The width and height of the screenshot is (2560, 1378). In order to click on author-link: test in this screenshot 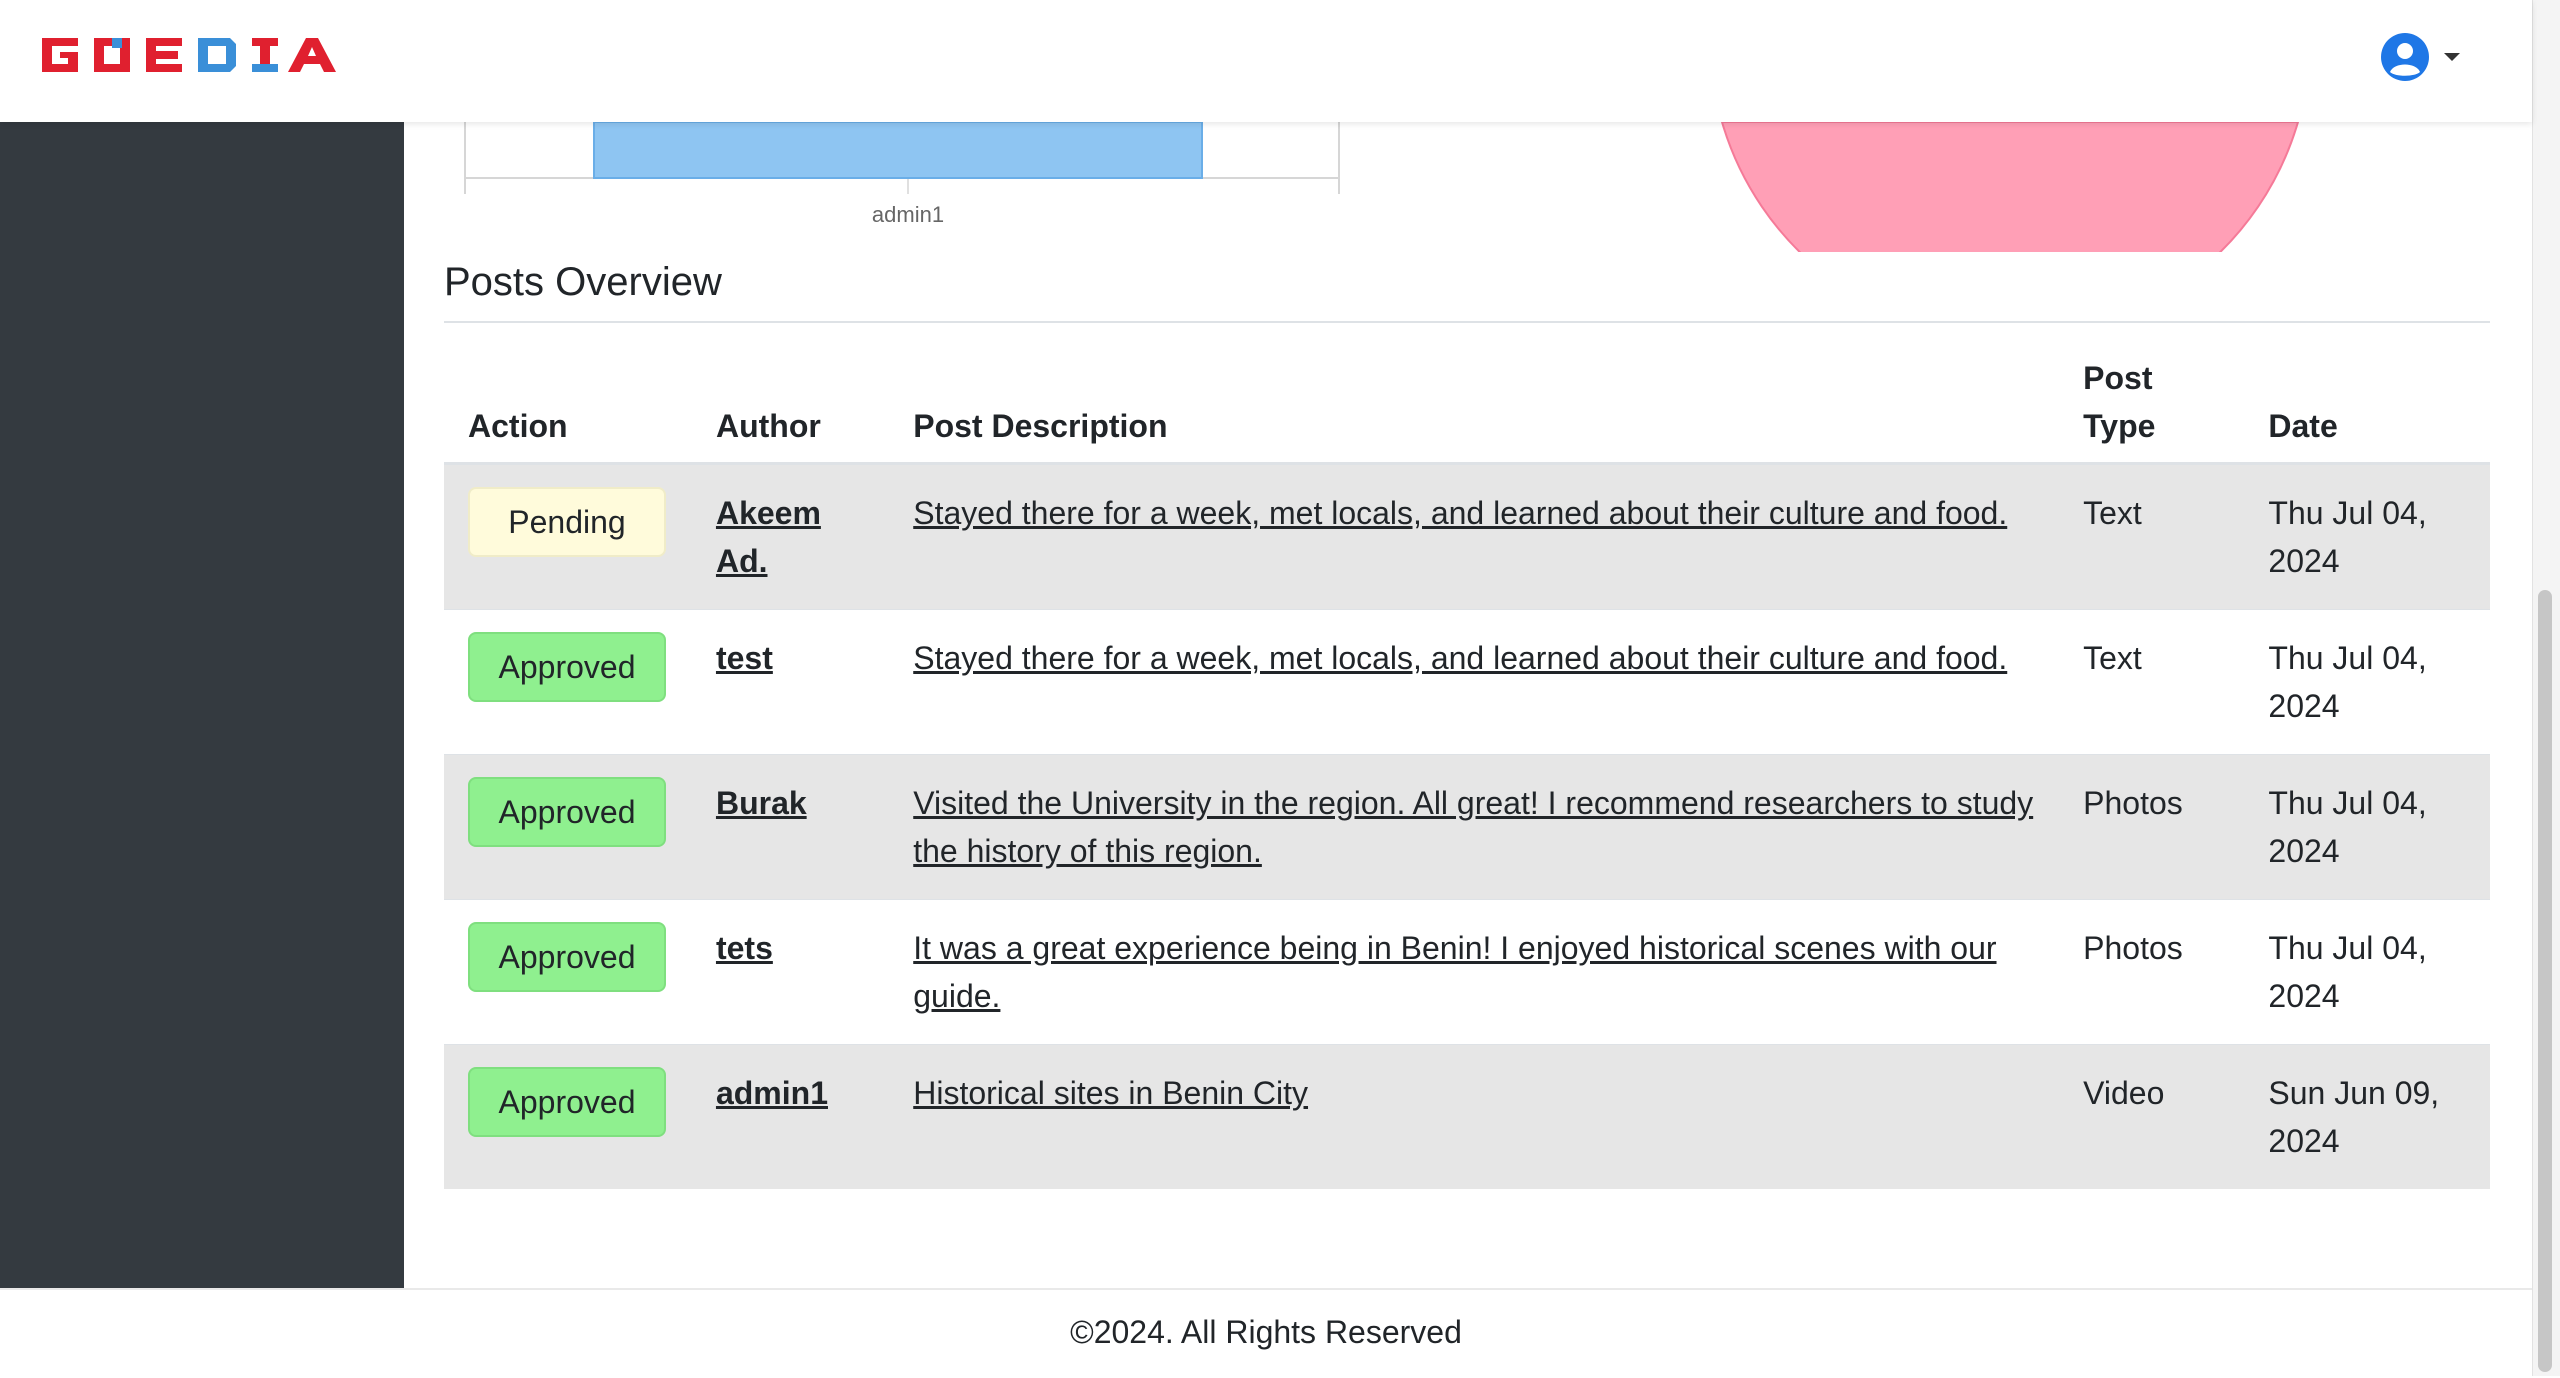, I will do `click(744, 658)`.